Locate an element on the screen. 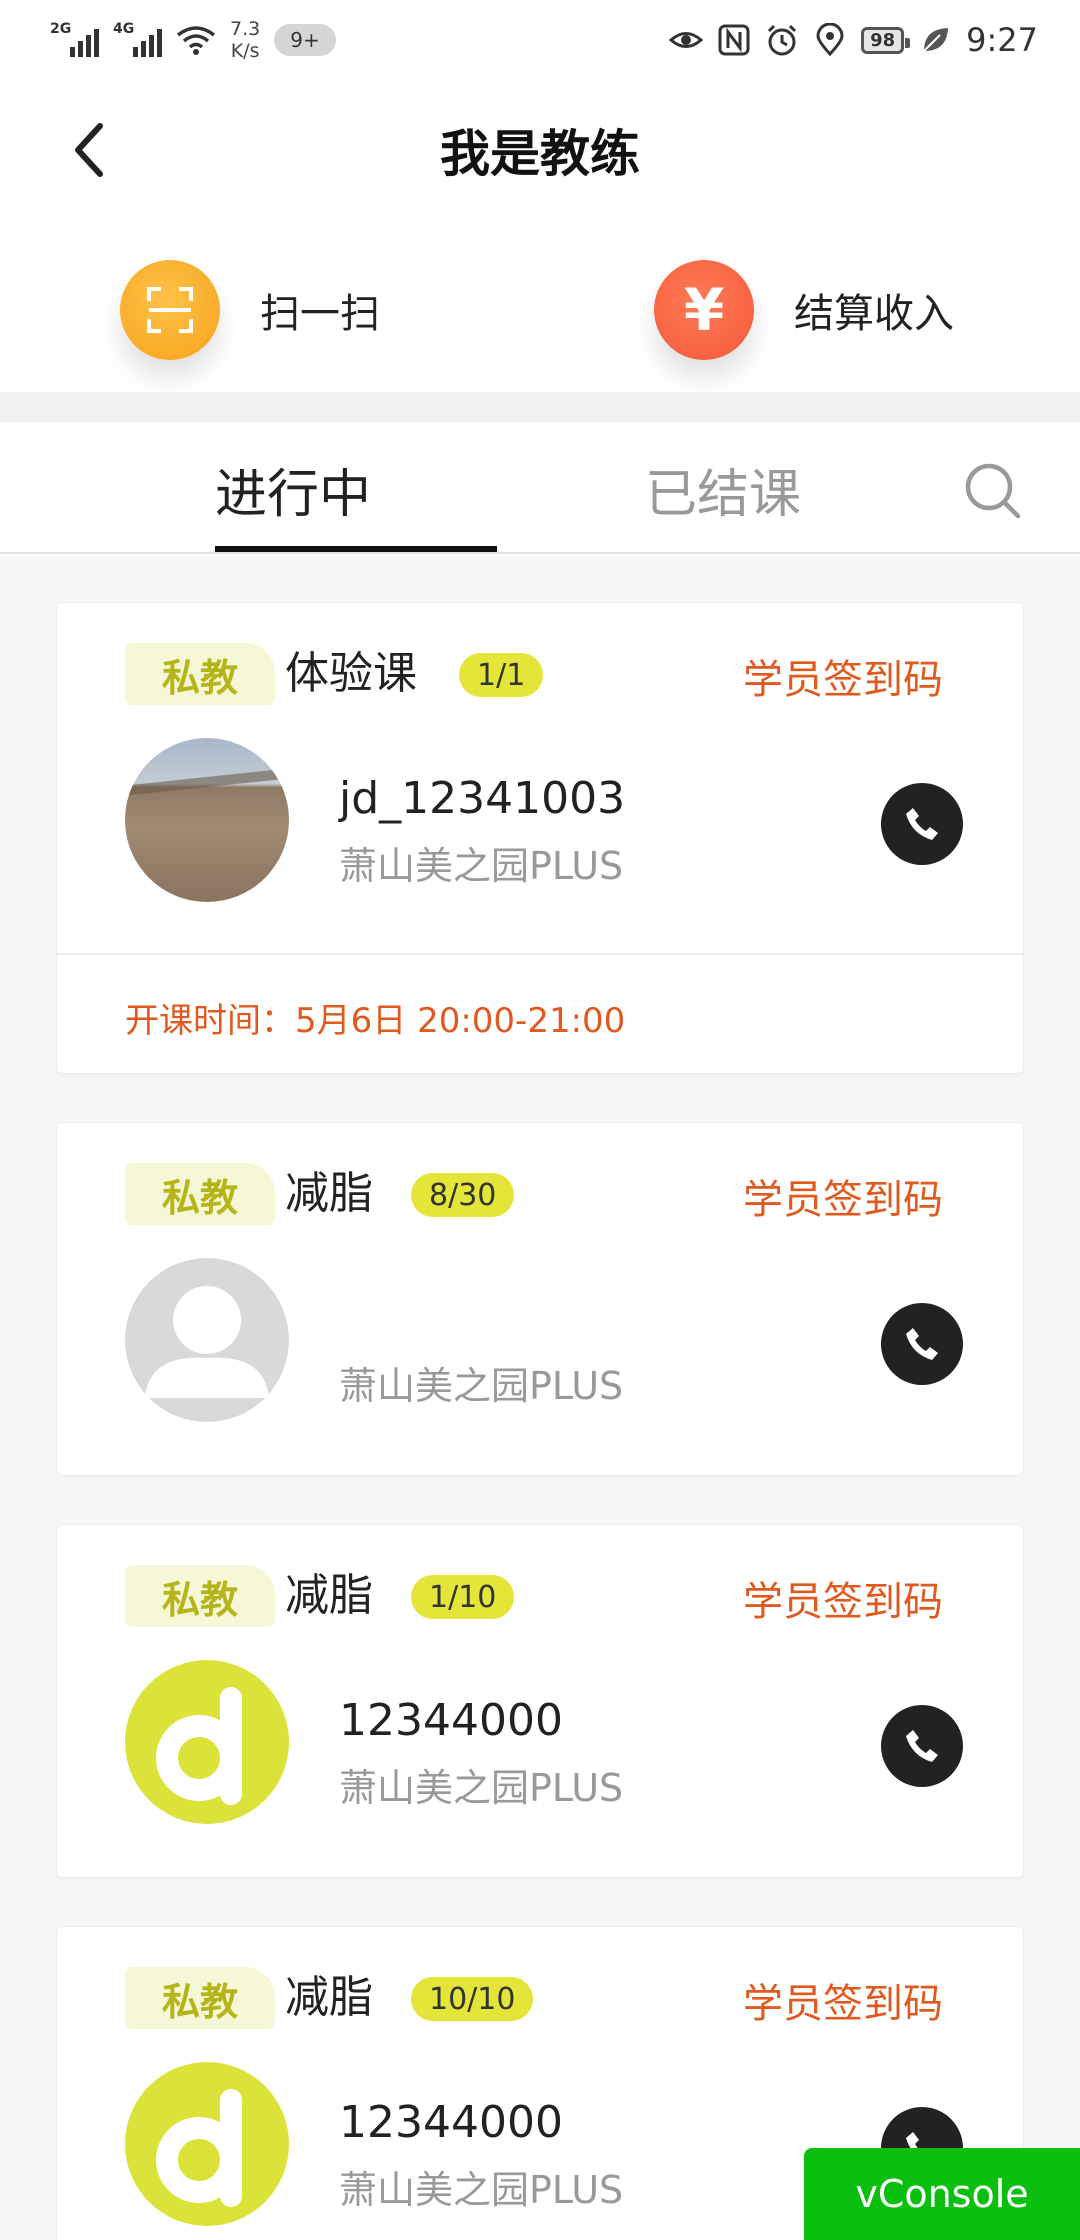  signal-type-label: 4G is located at coordinates (124, 29).